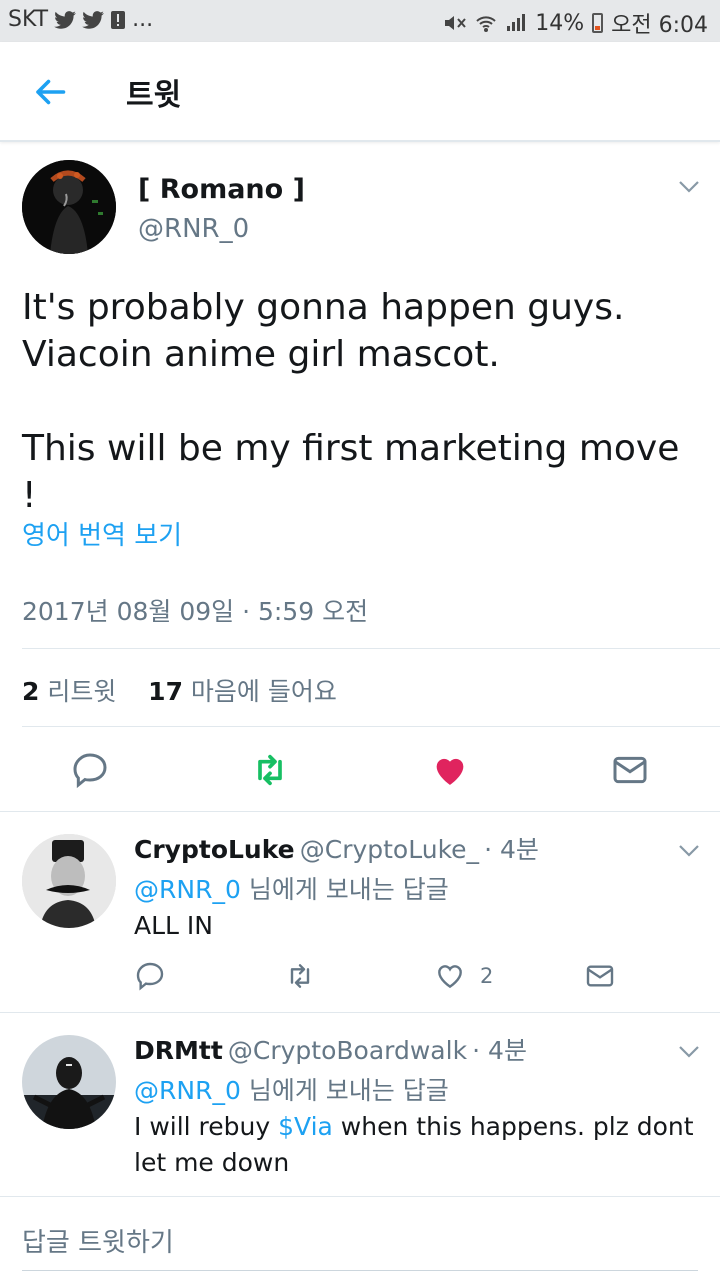  Describe the element at coordinates (487, 976) in the screenshot. I see `reply-like-count: 2` at that location.